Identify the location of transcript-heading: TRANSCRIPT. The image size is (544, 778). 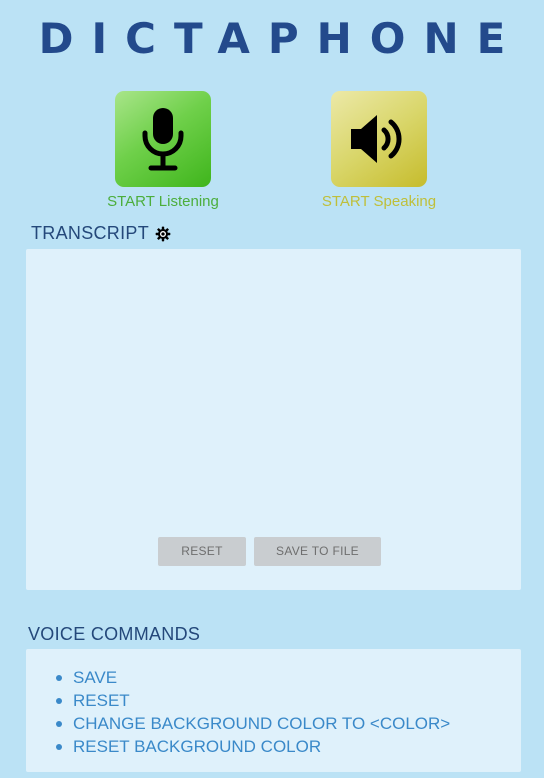
(101, 233).